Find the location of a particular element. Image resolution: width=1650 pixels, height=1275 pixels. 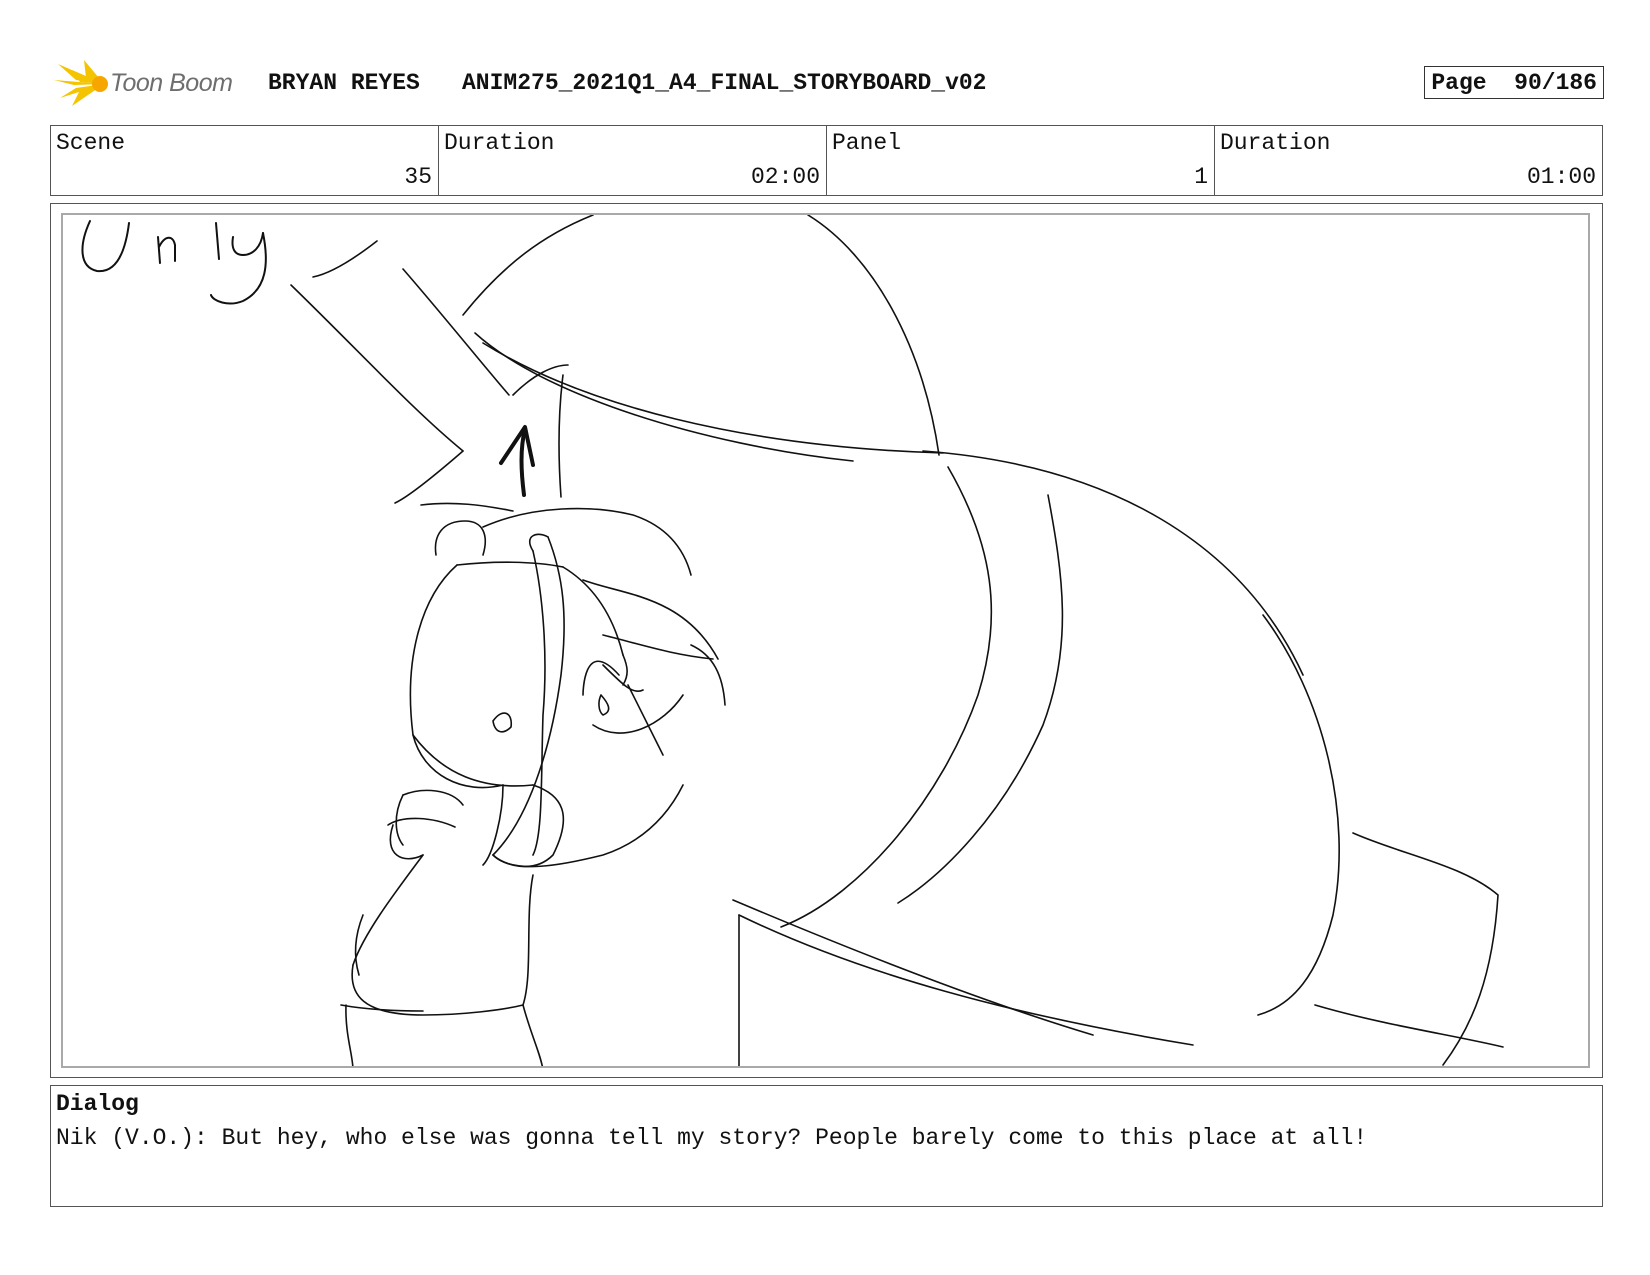

panel-cell: Panel 1 is located at coordinates (1021, 160).